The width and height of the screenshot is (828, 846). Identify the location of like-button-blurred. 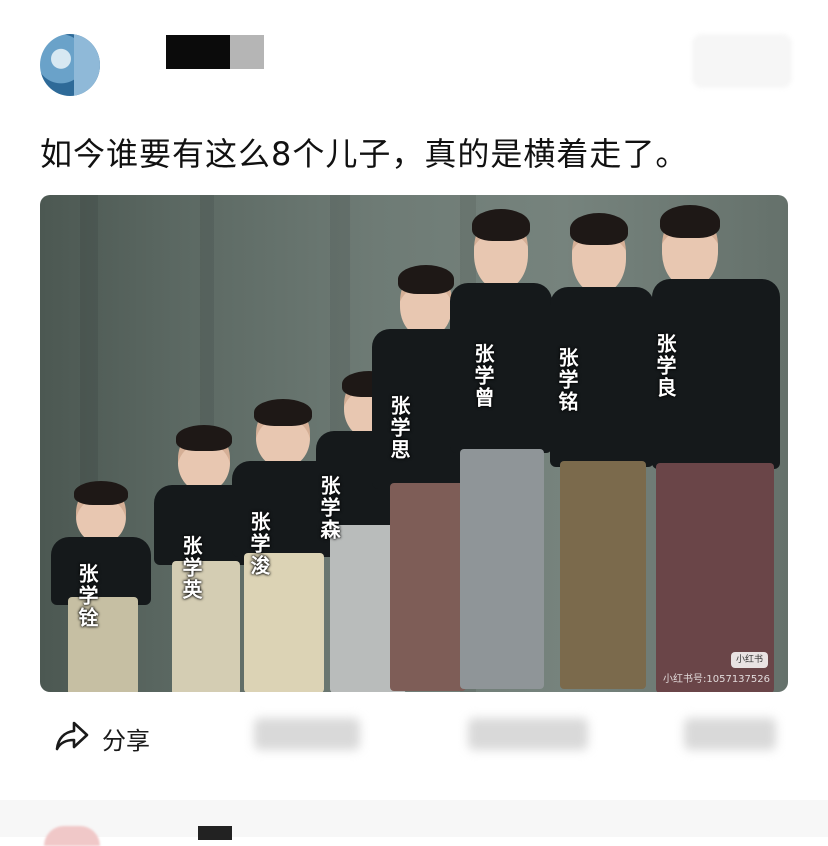
(528, 734).